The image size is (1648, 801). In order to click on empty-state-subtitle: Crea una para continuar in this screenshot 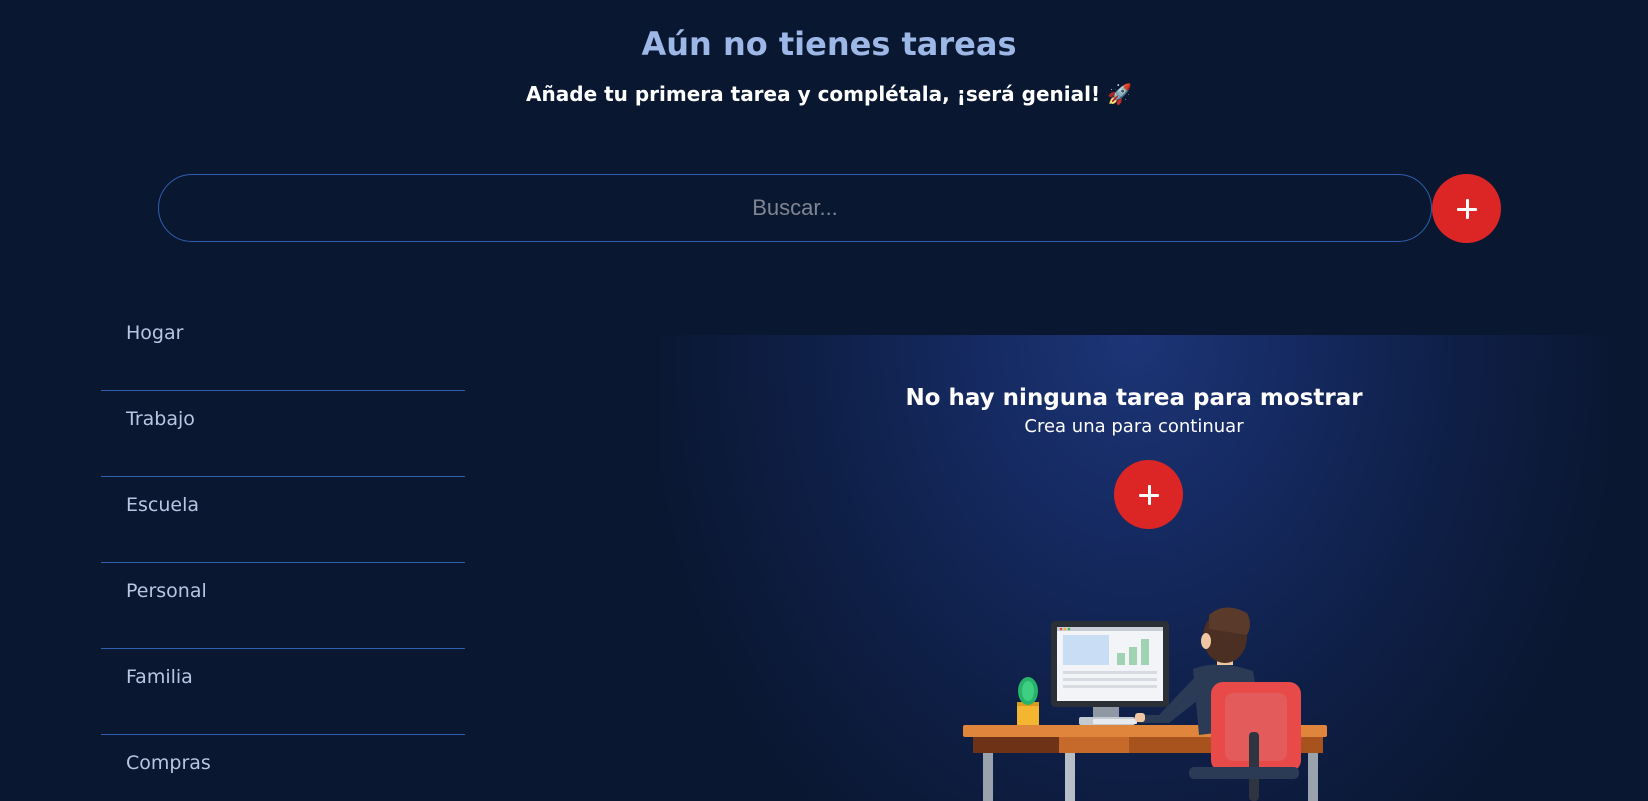, I will do `click(1134, 426)`.